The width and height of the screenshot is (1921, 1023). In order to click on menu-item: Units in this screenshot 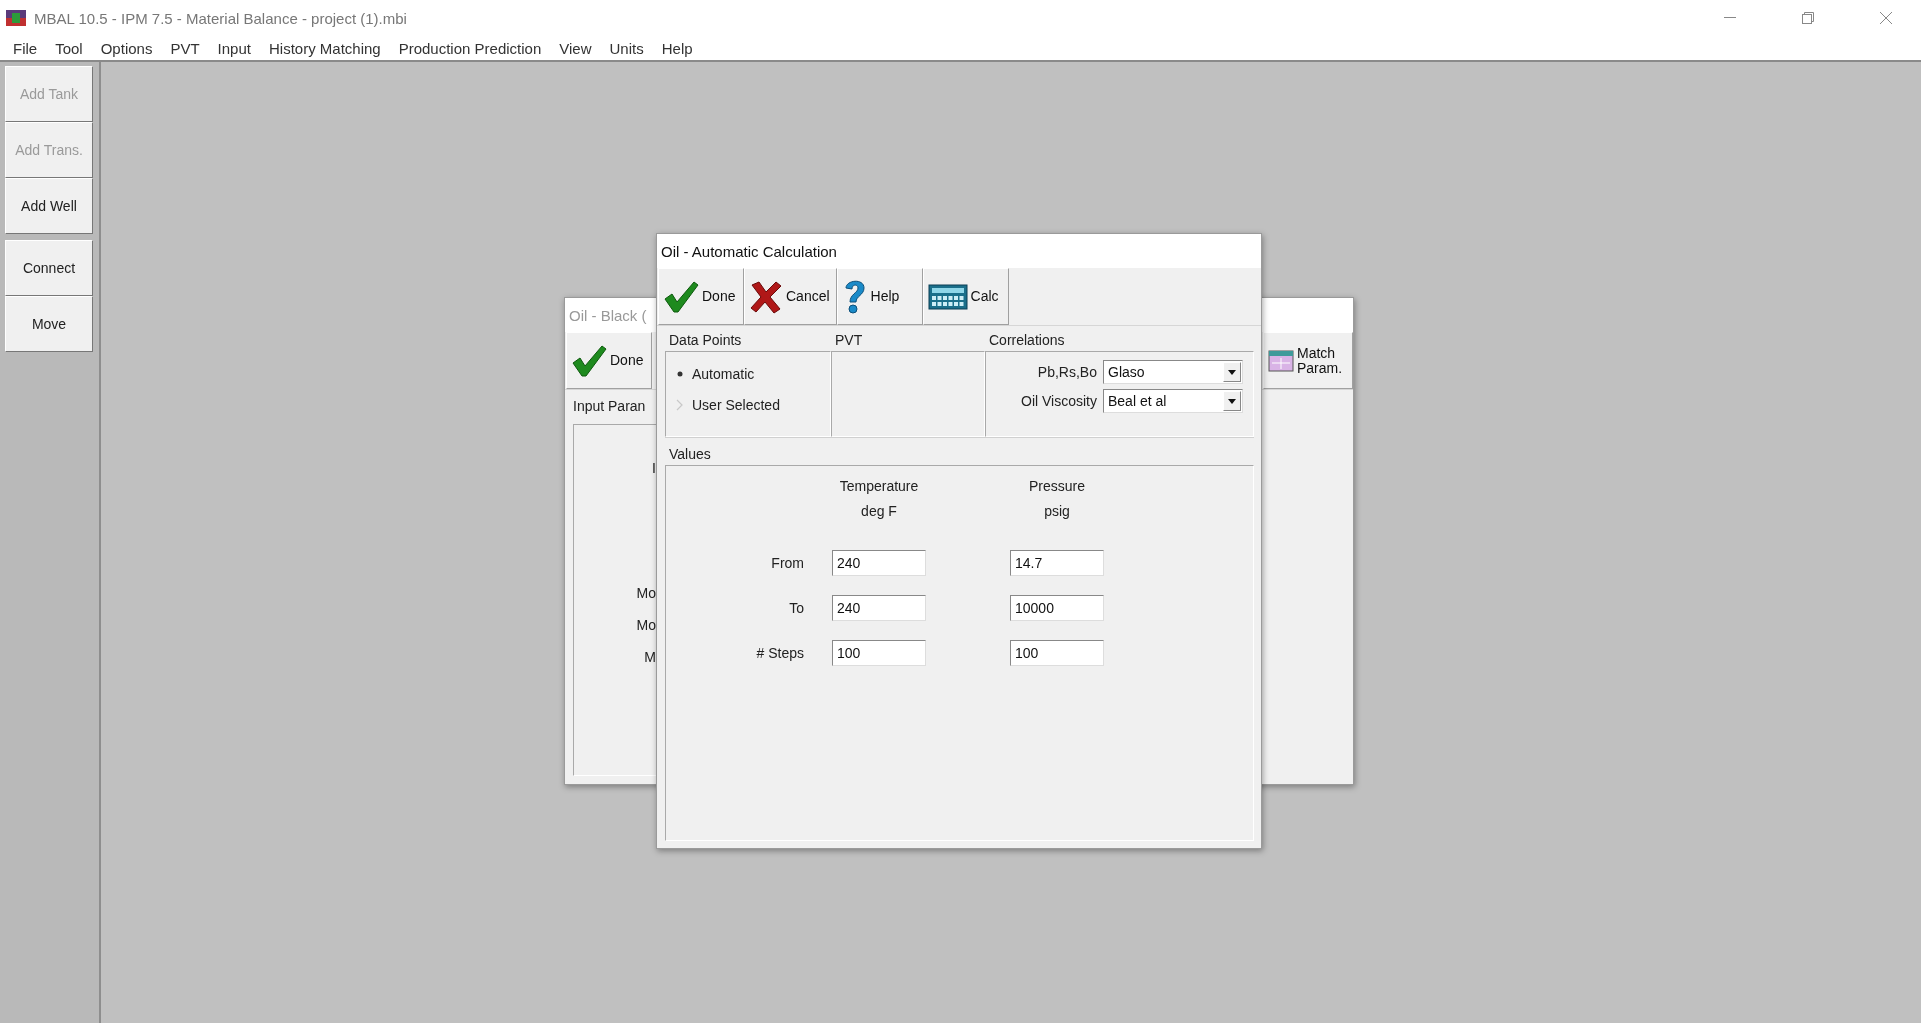, I will do `click(626, 48)`.